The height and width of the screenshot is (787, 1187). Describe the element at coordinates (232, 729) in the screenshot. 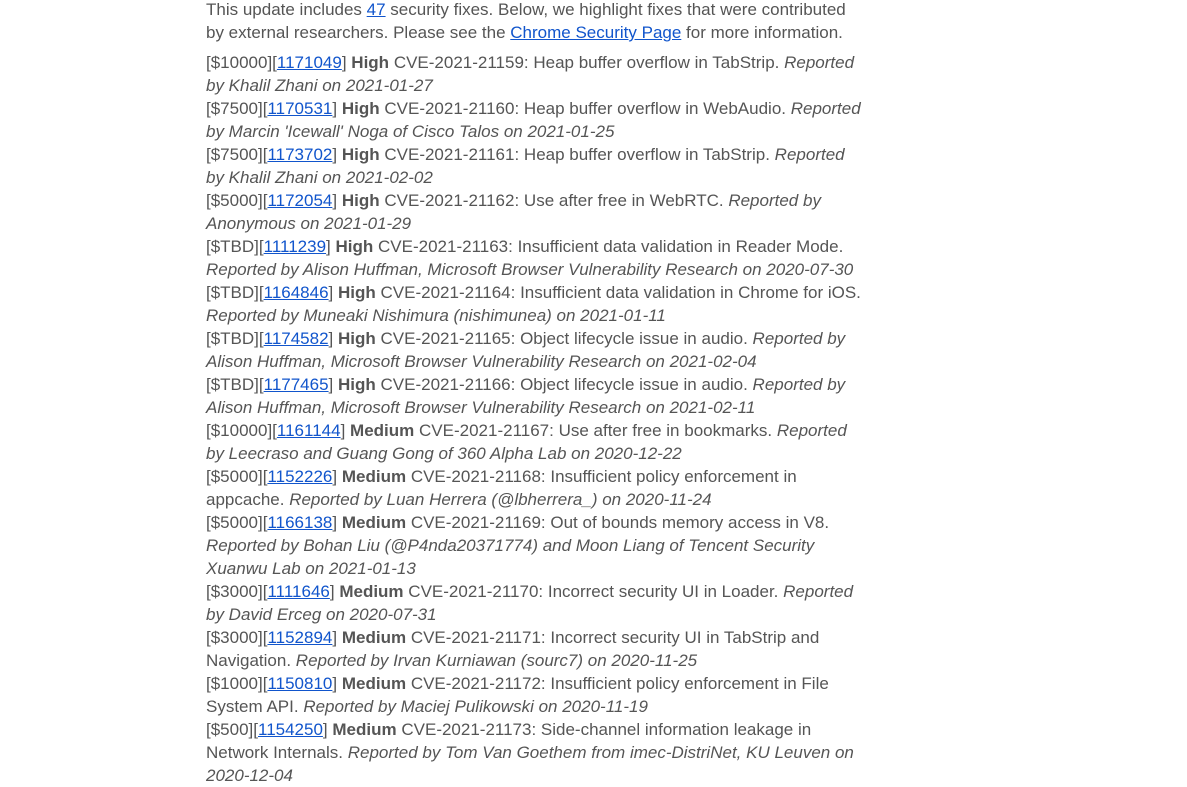

I see `bounty-amount: [$500][` at that location.